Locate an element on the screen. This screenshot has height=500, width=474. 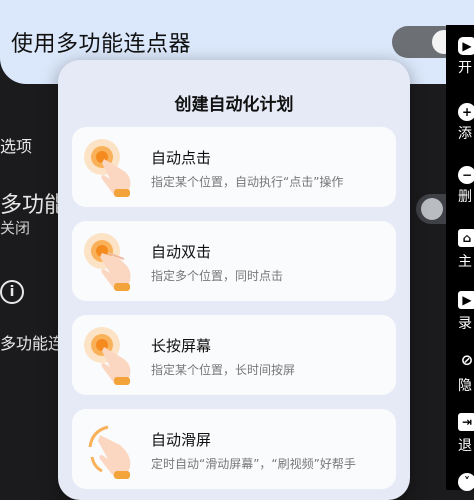
home-icon: ⌂ is located at coordinates (466, 238).